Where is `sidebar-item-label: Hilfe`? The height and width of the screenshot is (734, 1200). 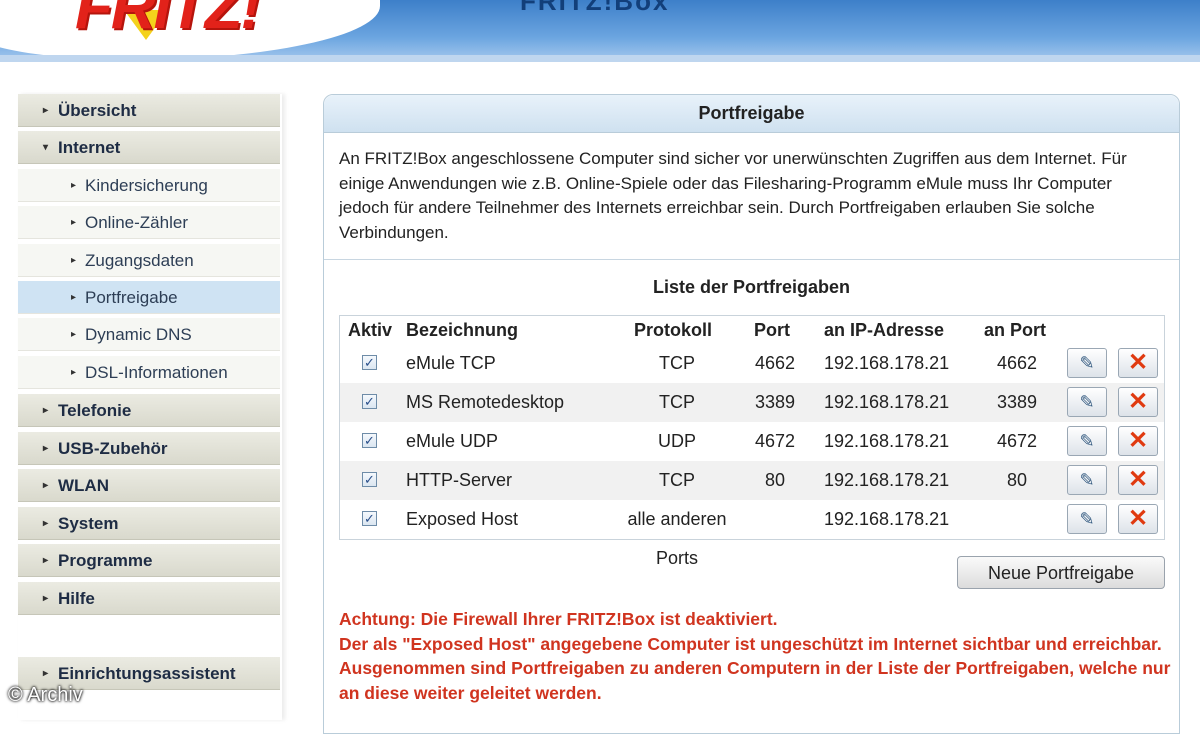
sidebar-item-label: Hilfe is located at coordinates (76, 598).